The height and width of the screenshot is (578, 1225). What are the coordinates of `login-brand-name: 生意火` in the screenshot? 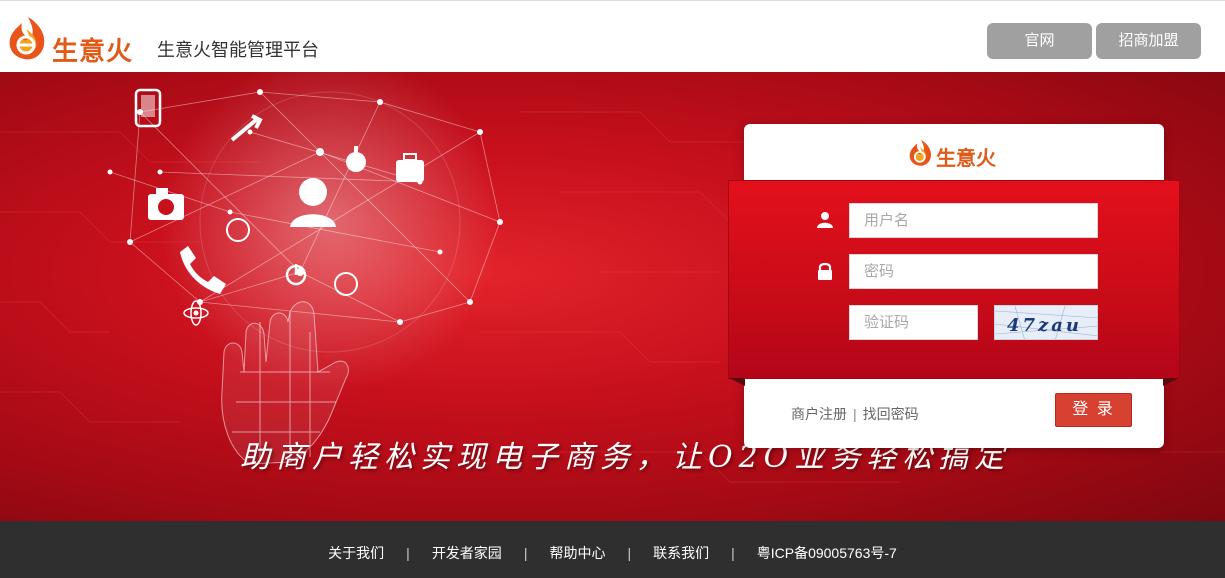 It's located at (966, 159).